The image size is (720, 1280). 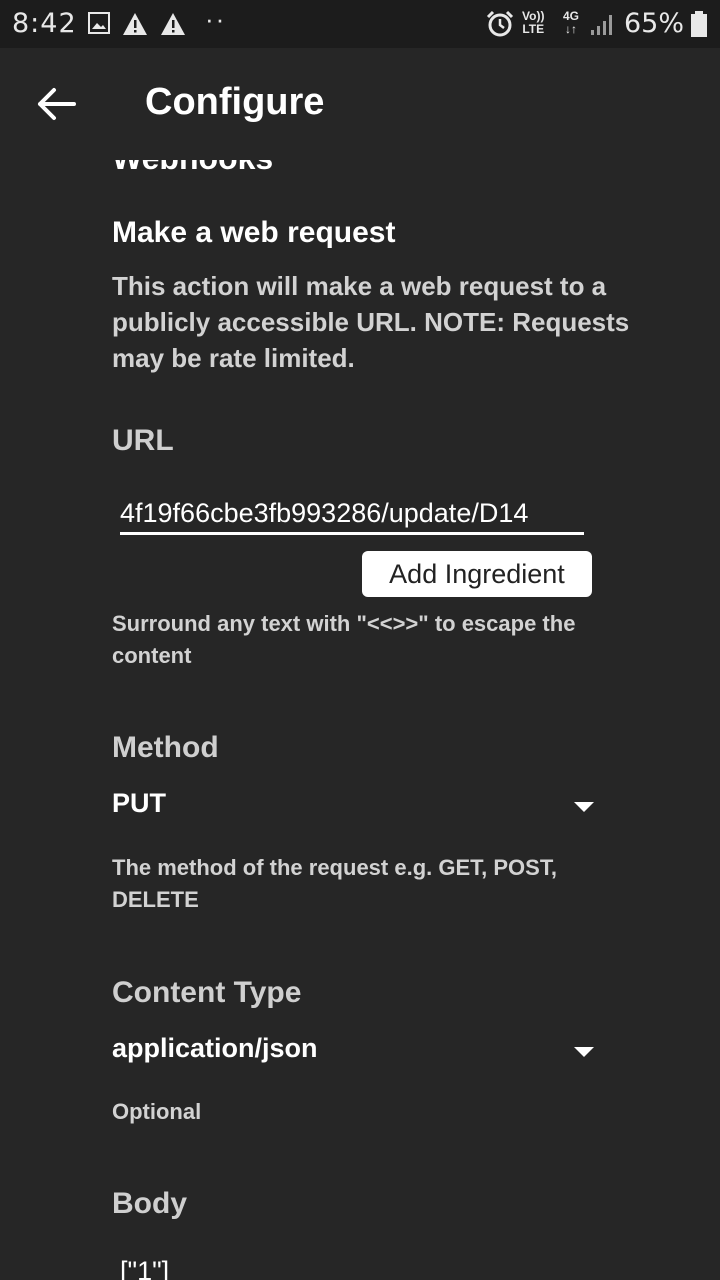 I want to click on app-bar: Configure, so click(x=360, y=104).